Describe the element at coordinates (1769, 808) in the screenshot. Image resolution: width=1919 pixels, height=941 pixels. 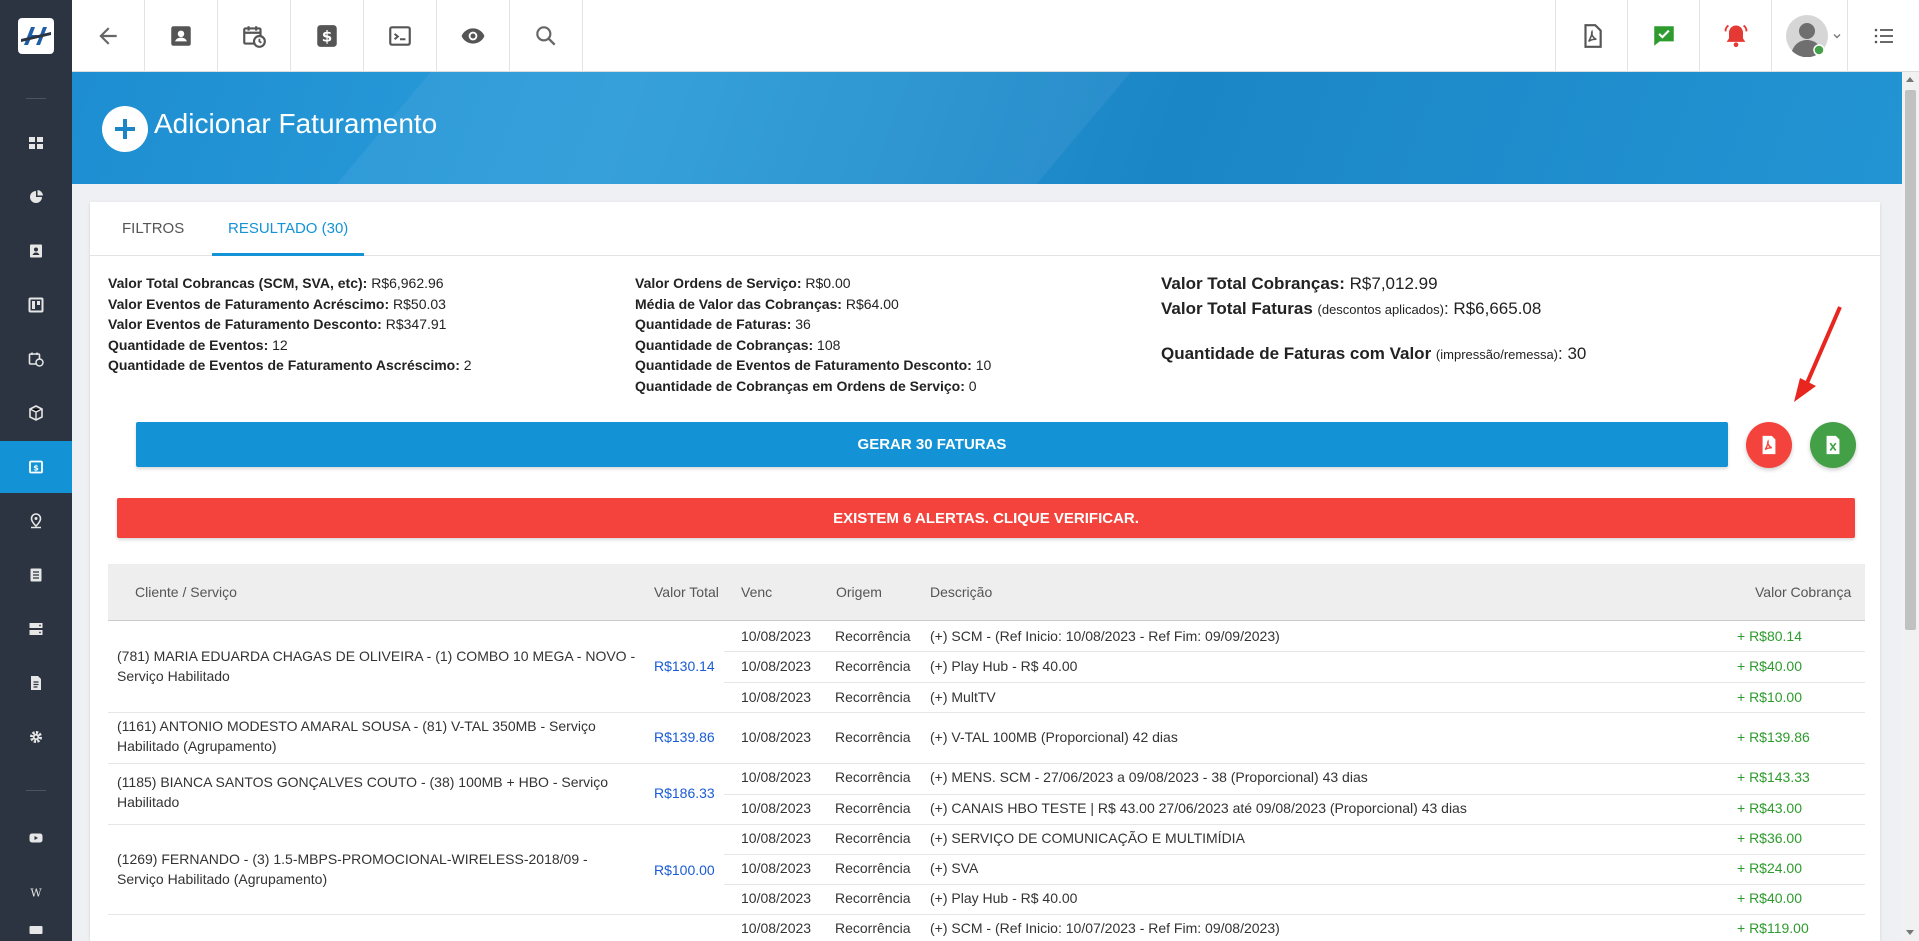
I see `cell-valor: + R$43.00` at that location.